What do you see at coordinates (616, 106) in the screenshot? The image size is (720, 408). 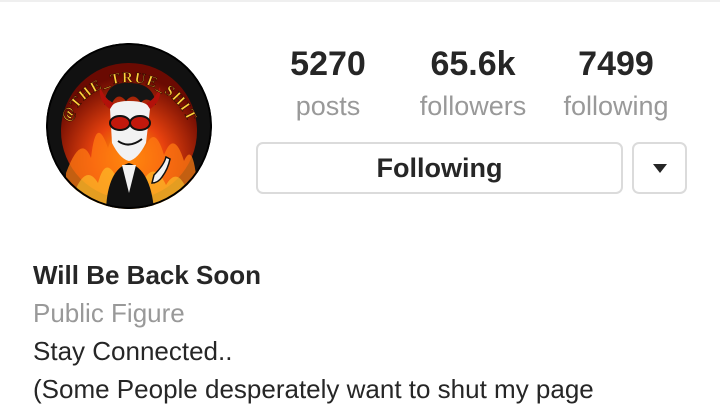 I see `following-label: following` at bounding box center [616, 106].